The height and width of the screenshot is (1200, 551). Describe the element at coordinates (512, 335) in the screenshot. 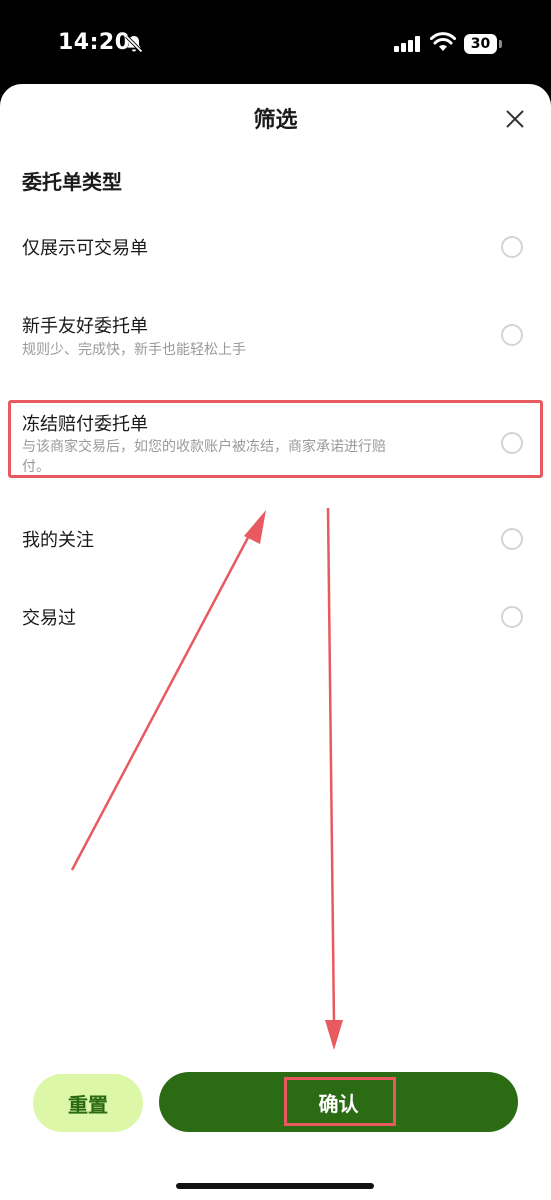

I see `radio-beginner-friendly` at that location.